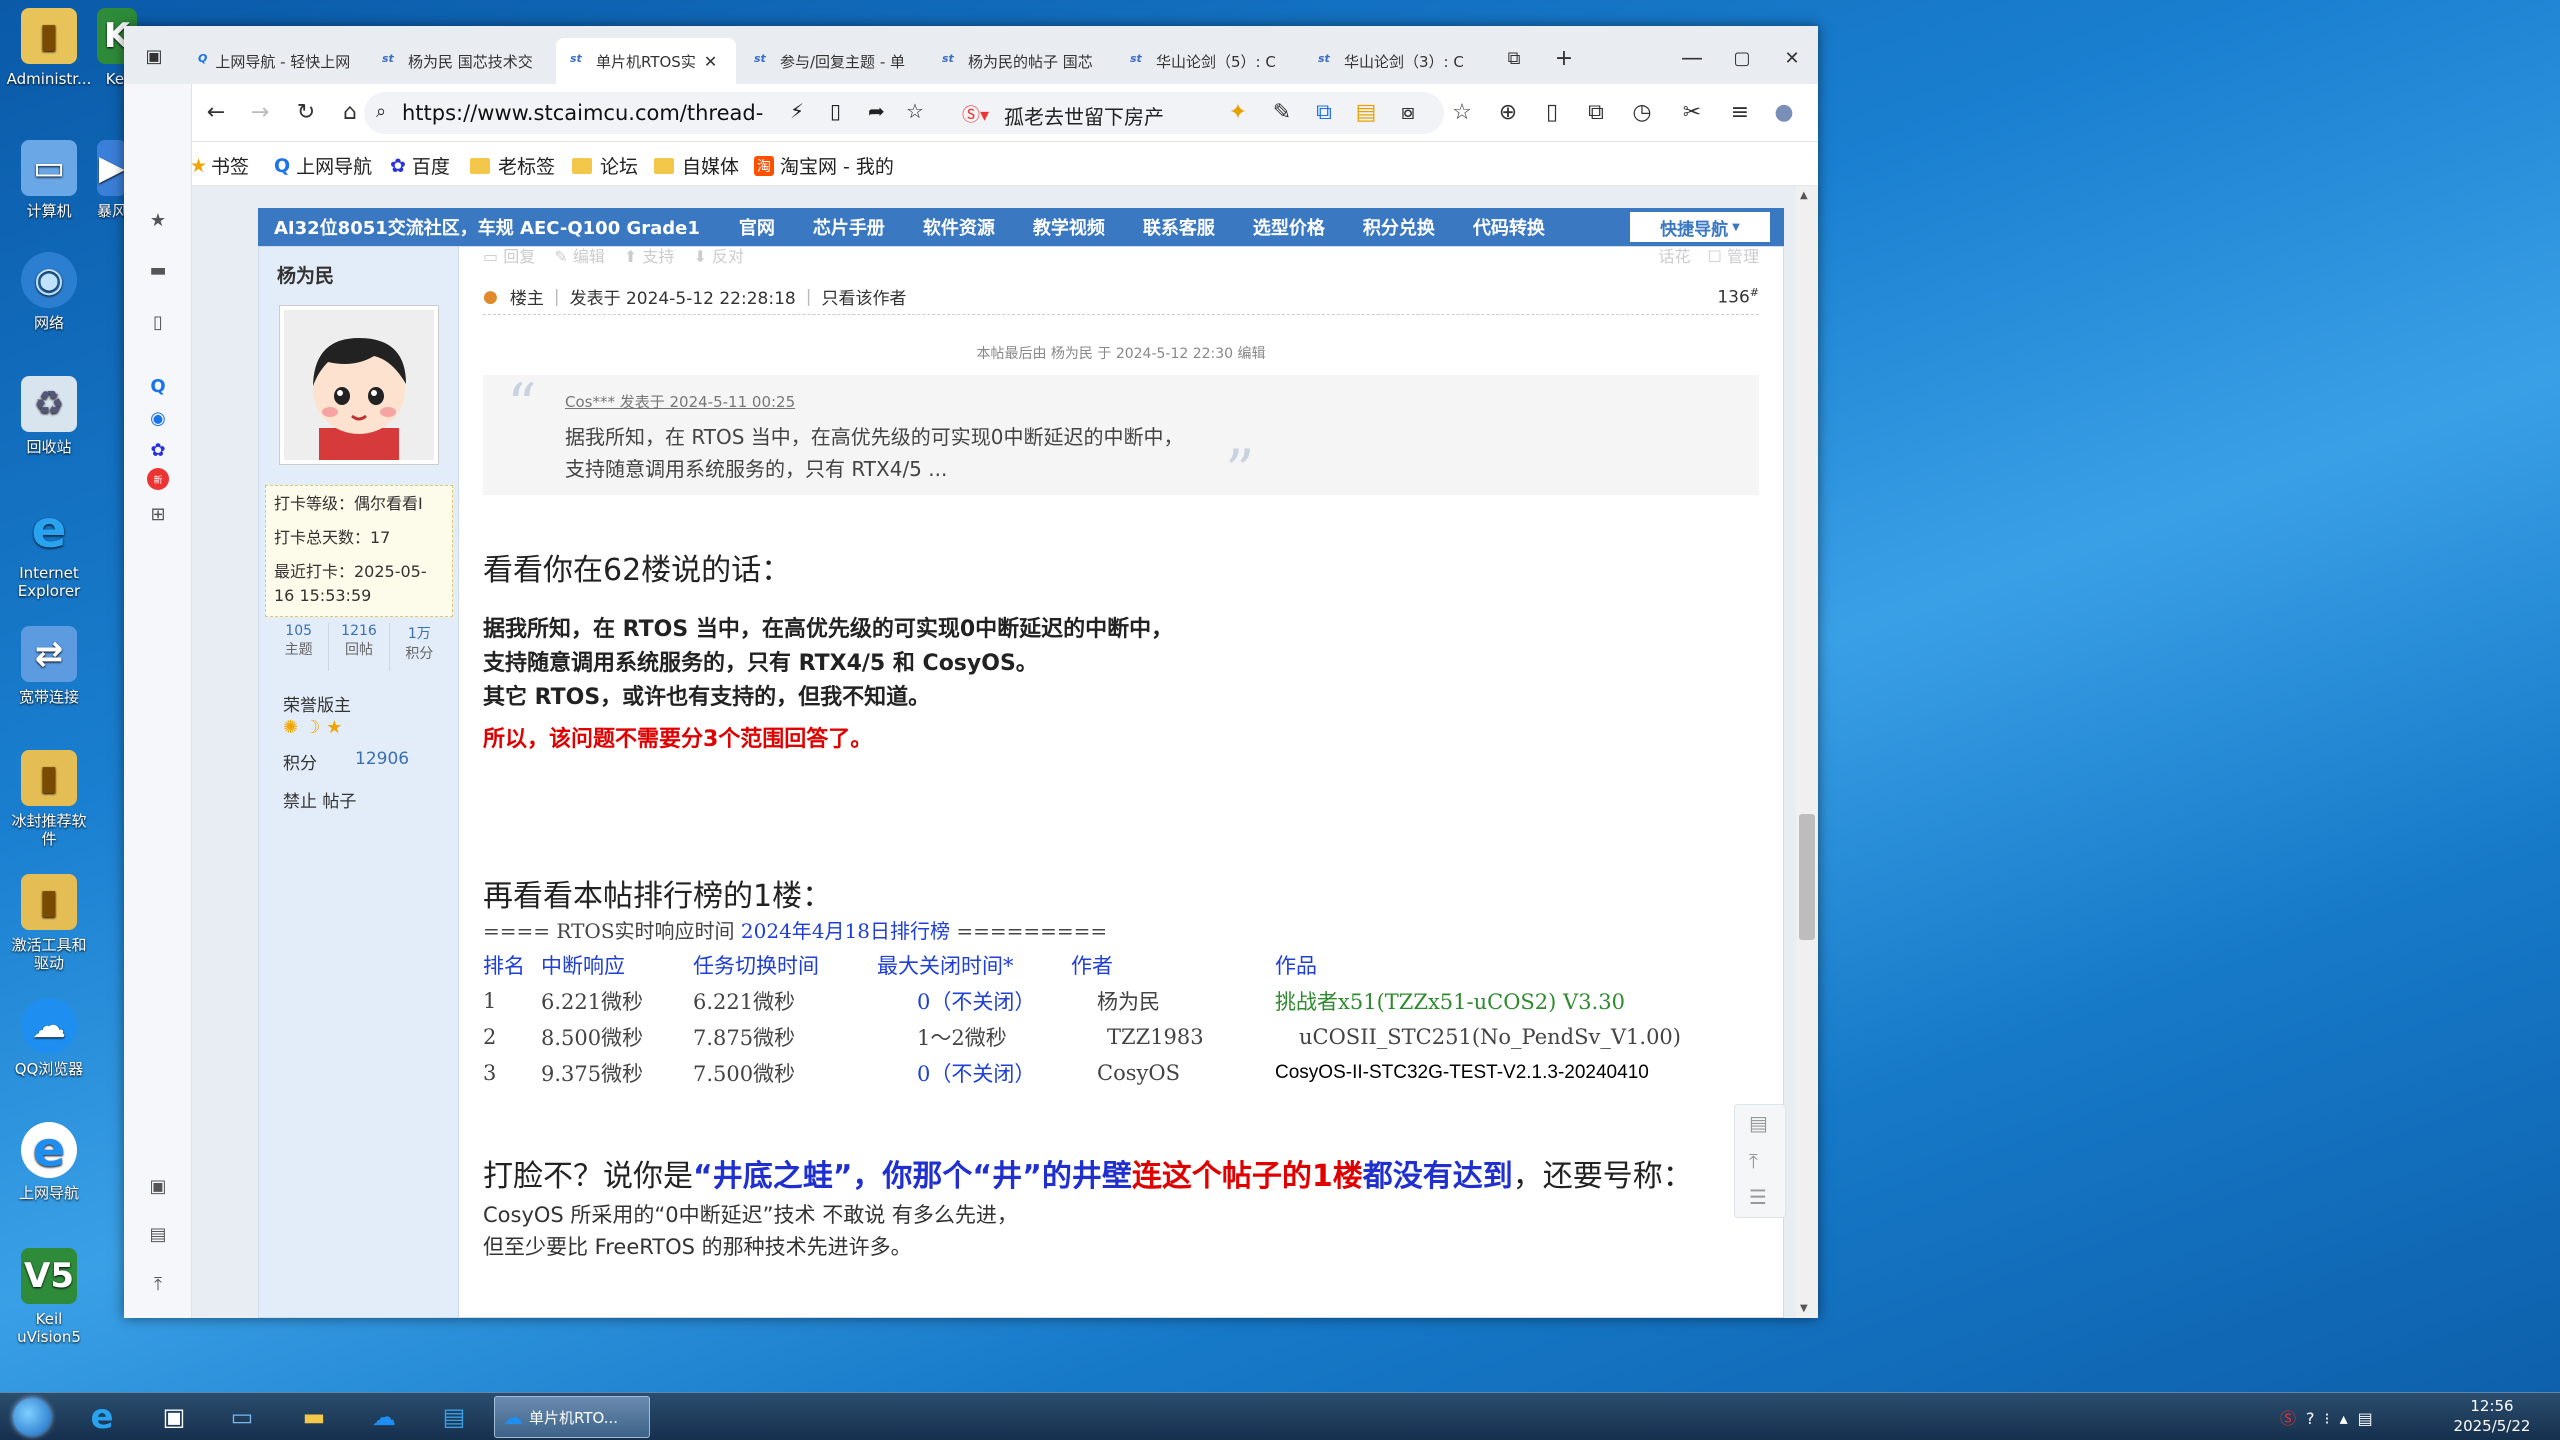 Image resolution: width=2560 pixels, height=1440 pixels. Describe the element at coordinates (319, 799) in the screenshot. I see `ban-posts-link: 禁止 帖子` at that location.